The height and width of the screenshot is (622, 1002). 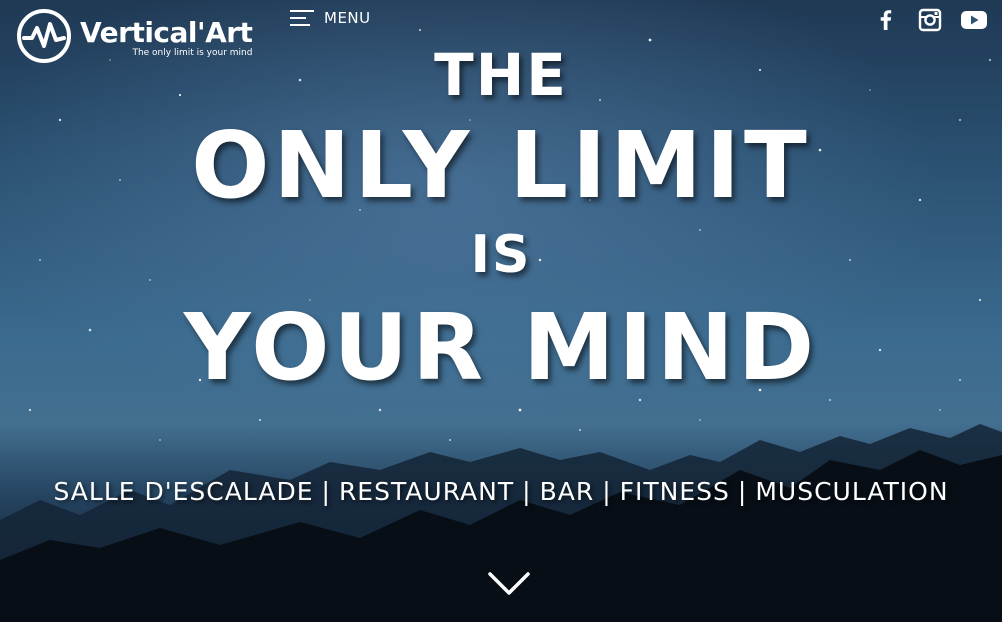 What do you see at coordinates (426, 491) in the screenshot?
I see `service-item: RESTAURANT` at bounding box center [426, 491].